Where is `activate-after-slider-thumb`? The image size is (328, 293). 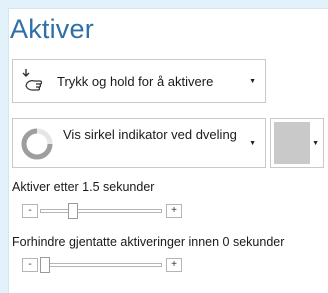
activate-after-slider-thumb is located at coordinates (73, 211).